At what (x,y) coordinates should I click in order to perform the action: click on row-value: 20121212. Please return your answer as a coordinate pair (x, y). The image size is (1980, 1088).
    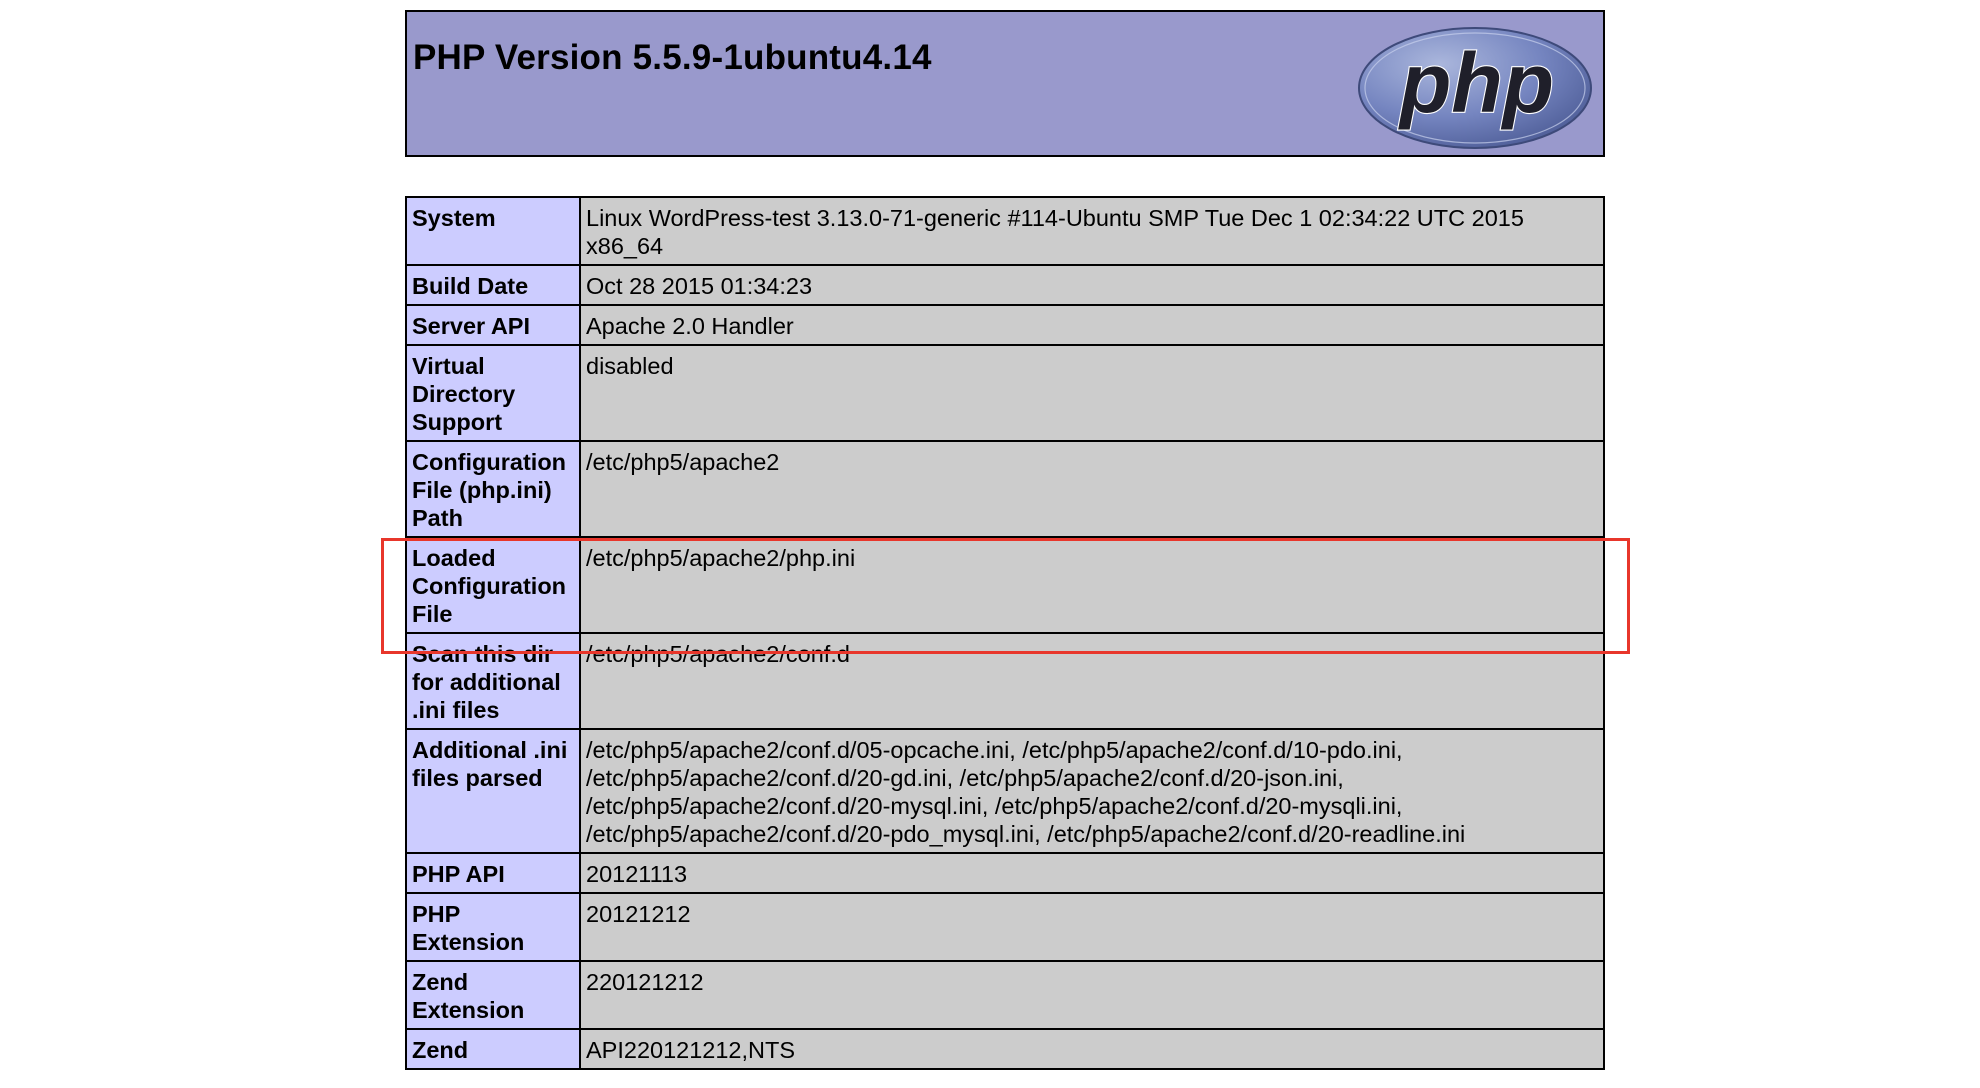
    Looking at the image, I should click on (1092, 927).